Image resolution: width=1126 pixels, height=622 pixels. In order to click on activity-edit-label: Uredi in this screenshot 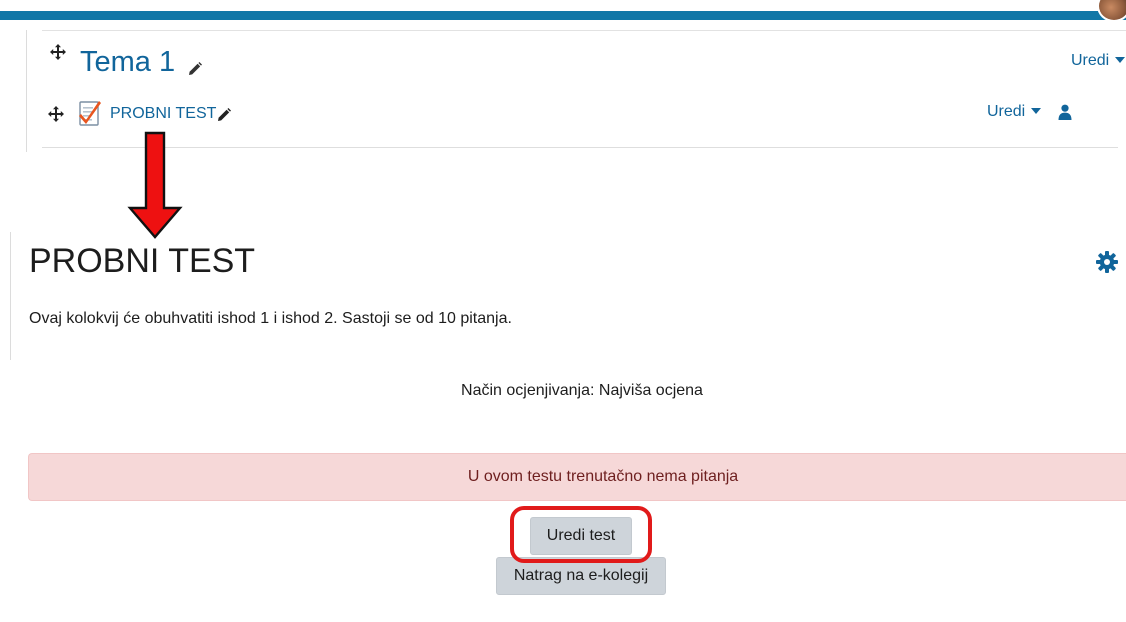, I will do `click(1006, 111)`.